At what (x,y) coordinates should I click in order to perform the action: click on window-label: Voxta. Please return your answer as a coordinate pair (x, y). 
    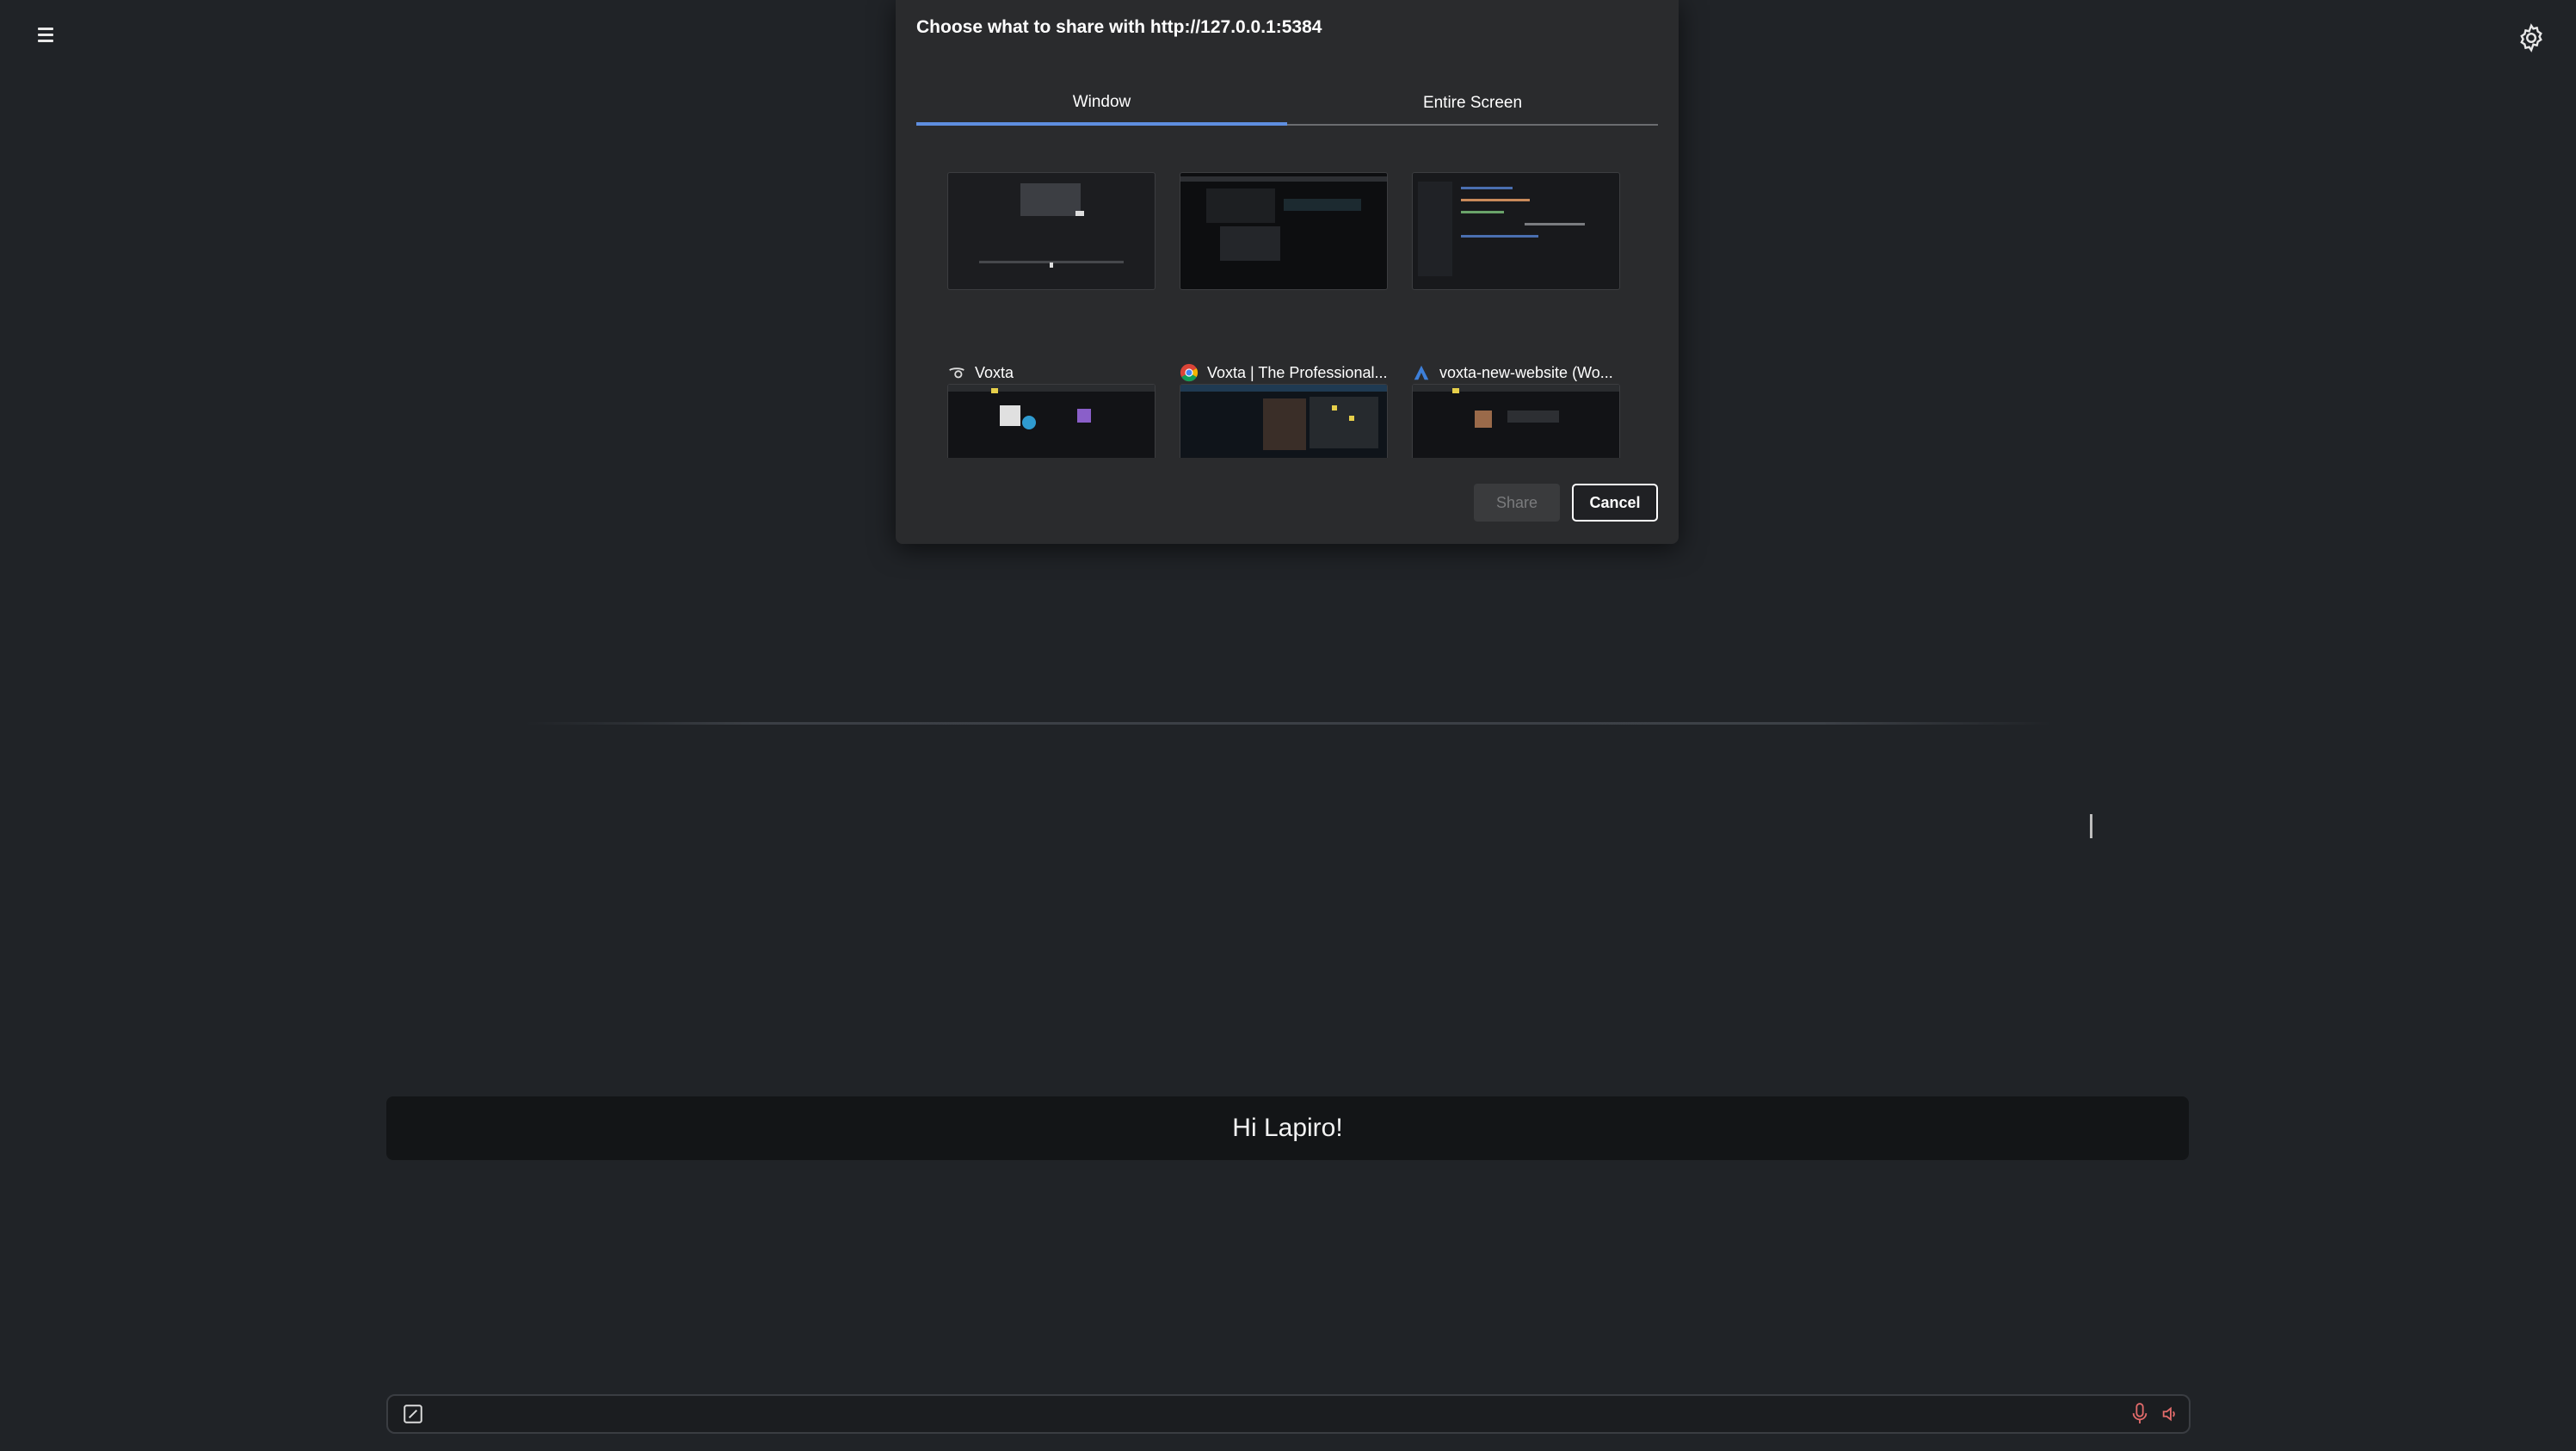
    Looking at the image, I should click on (994, 372).